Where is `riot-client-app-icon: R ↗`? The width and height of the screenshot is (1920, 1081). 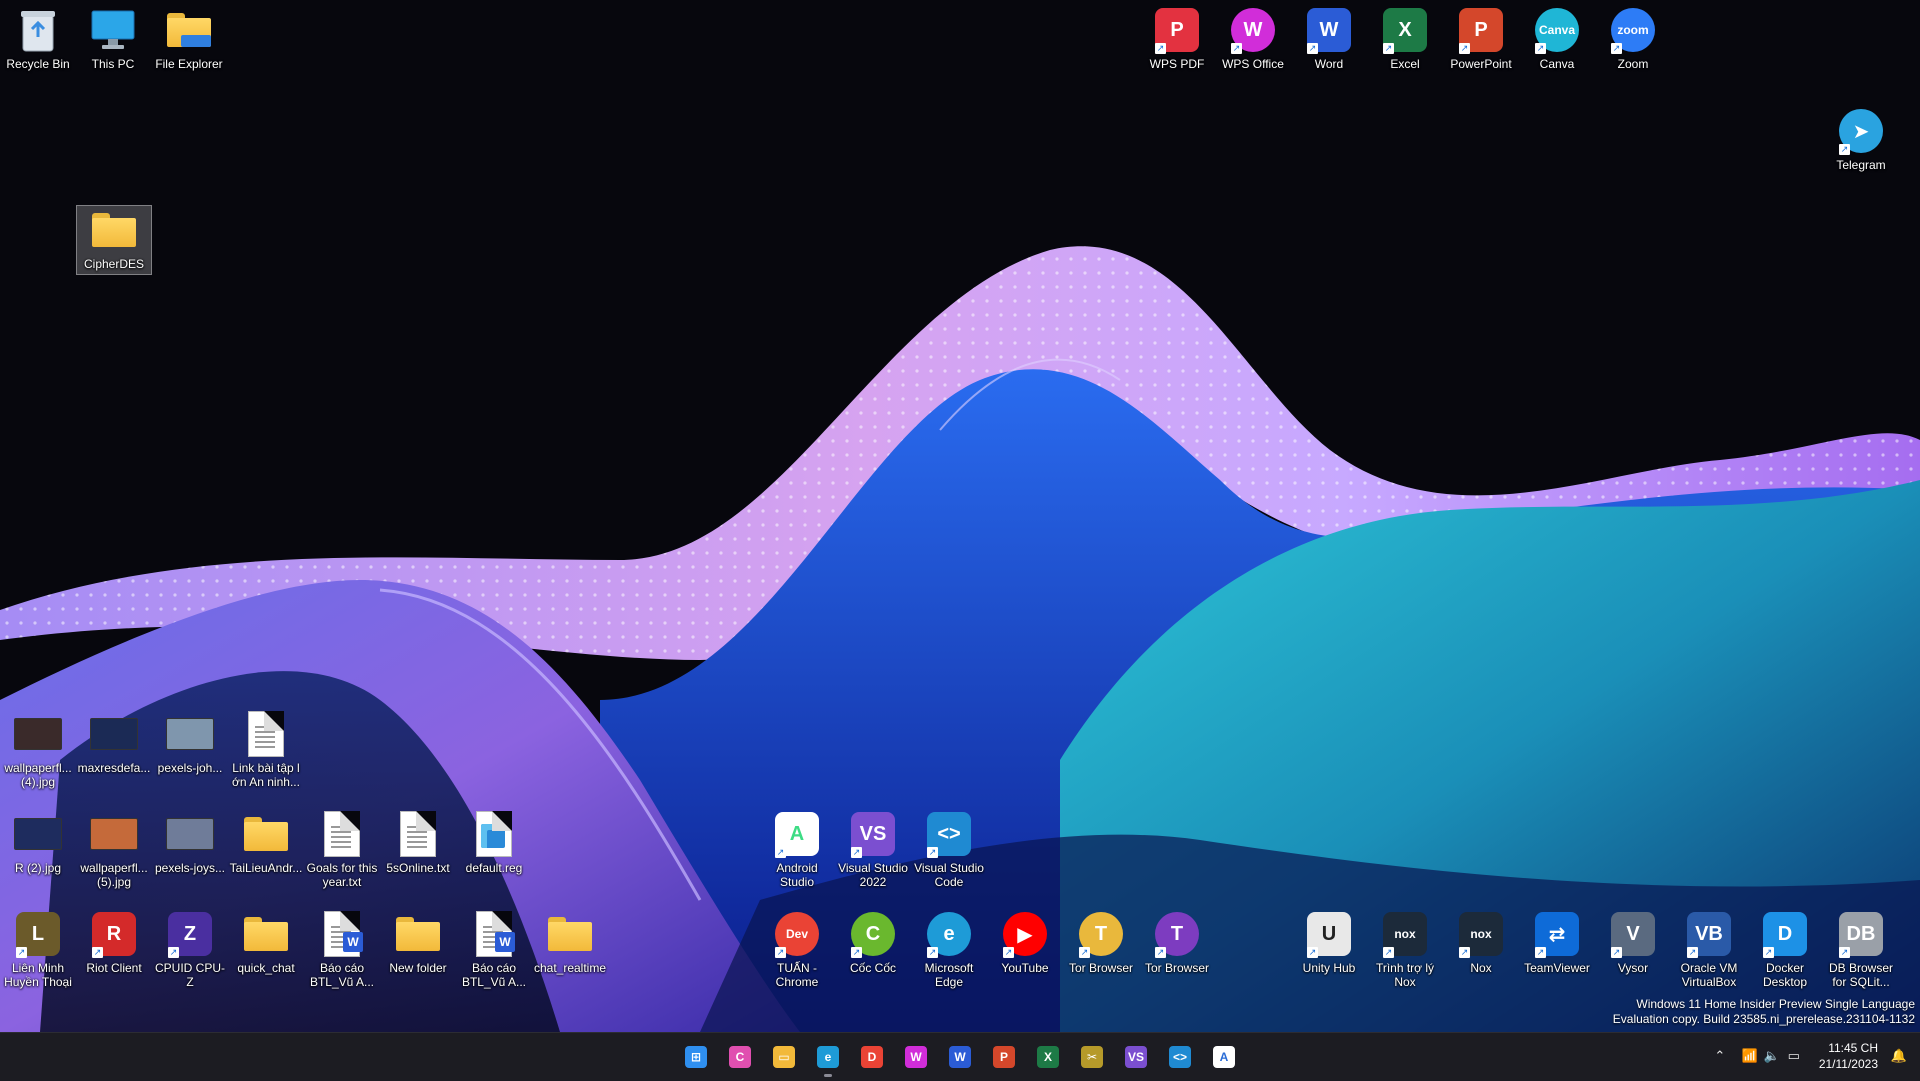 riot-client-app-icon: R ↗ is located at coordinates (114, 934).